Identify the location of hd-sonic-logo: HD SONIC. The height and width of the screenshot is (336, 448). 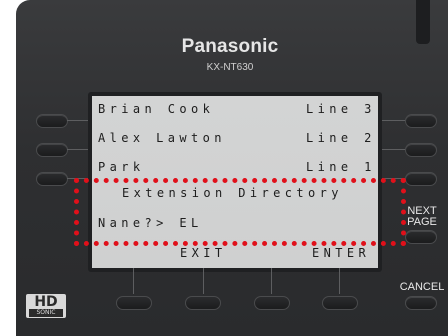
(46, 306).